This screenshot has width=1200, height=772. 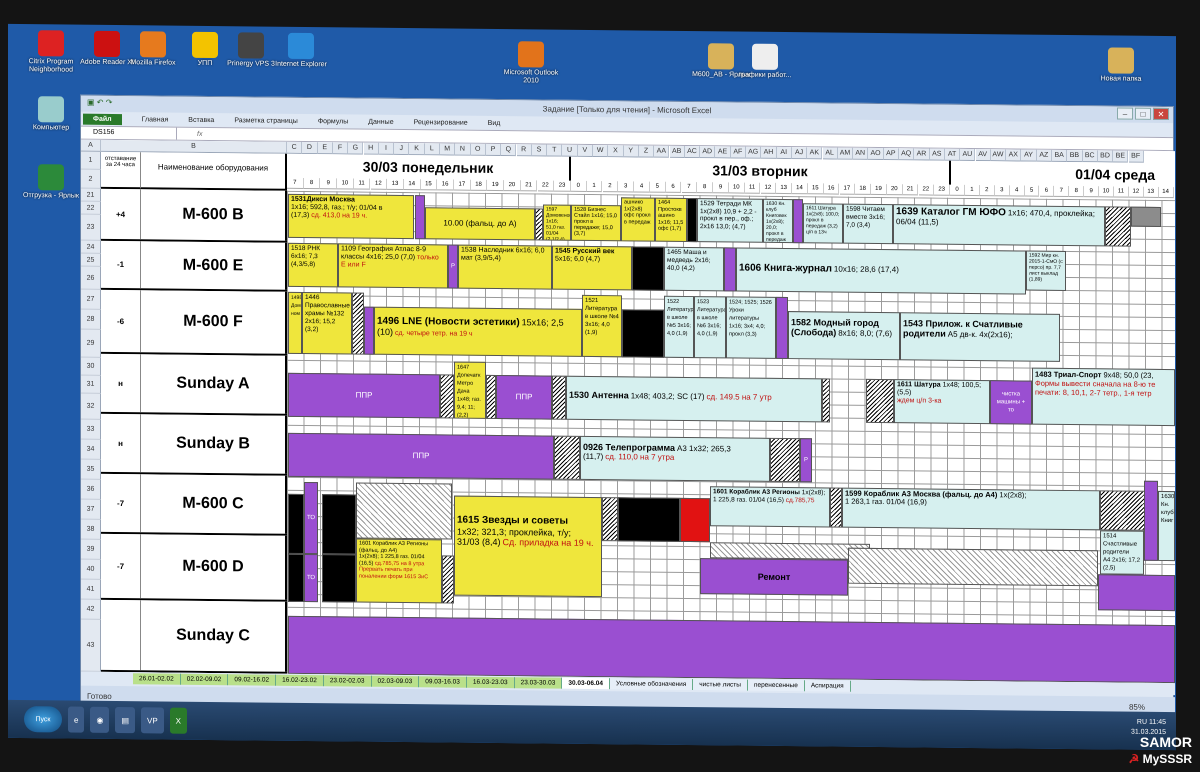 I want to click on row-header: 22, so click(x=91, y=208).